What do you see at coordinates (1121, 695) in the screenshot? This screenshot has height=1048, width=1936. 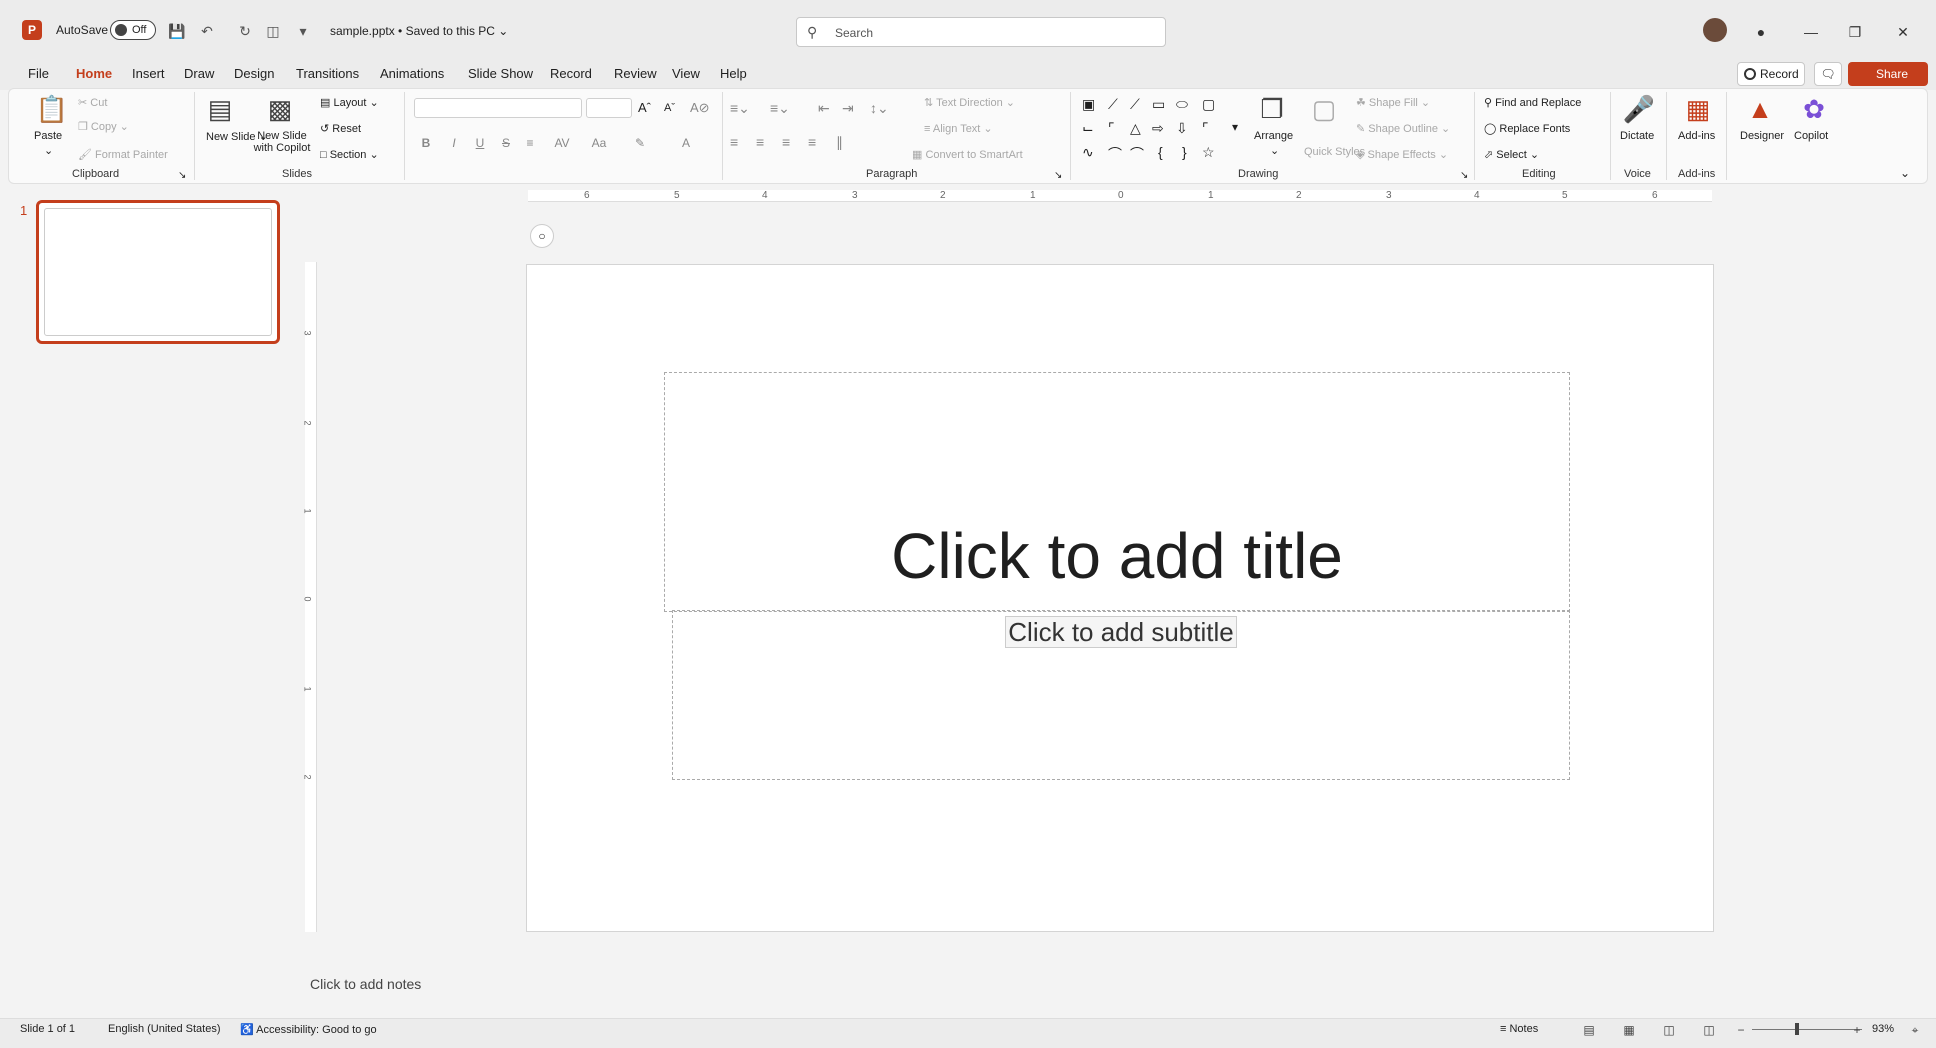 I see `subtitle-placeholder: Click to add subtitle` at bounding box center [1121, 695].